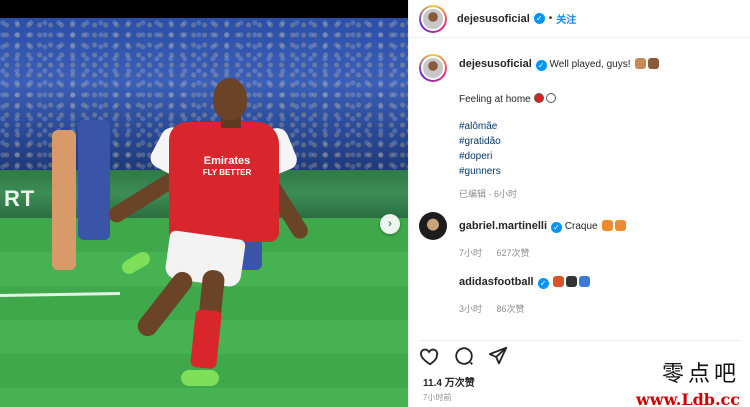  What do you see at coordinates (700, 374) in the screenshot?
I see `watermark-chinese: 零点吧` at bounding box center [700, 374].